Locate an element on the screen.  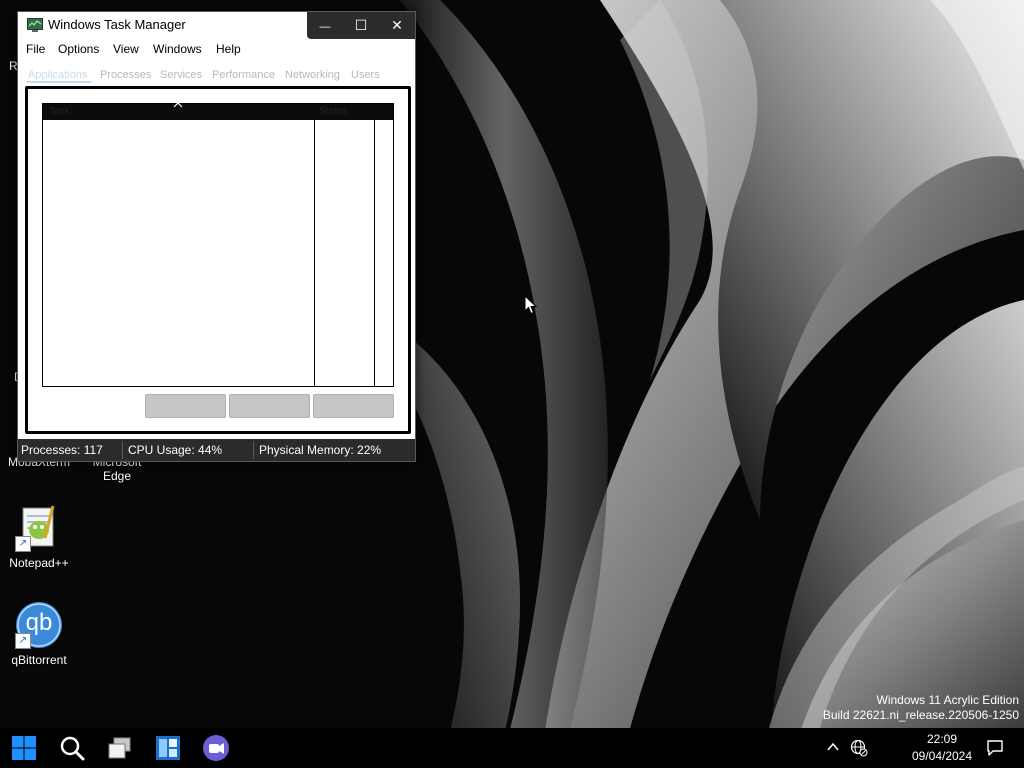
qbittorrent-icon: qb ↗ is located at coordinates (39, 625).